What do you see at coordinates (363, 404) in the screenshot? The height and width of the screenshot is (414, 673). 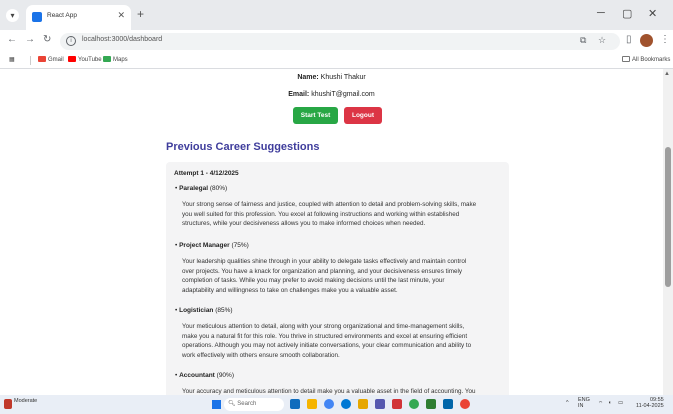 I see `folder-app-icon` at bounding box center [363, 404].